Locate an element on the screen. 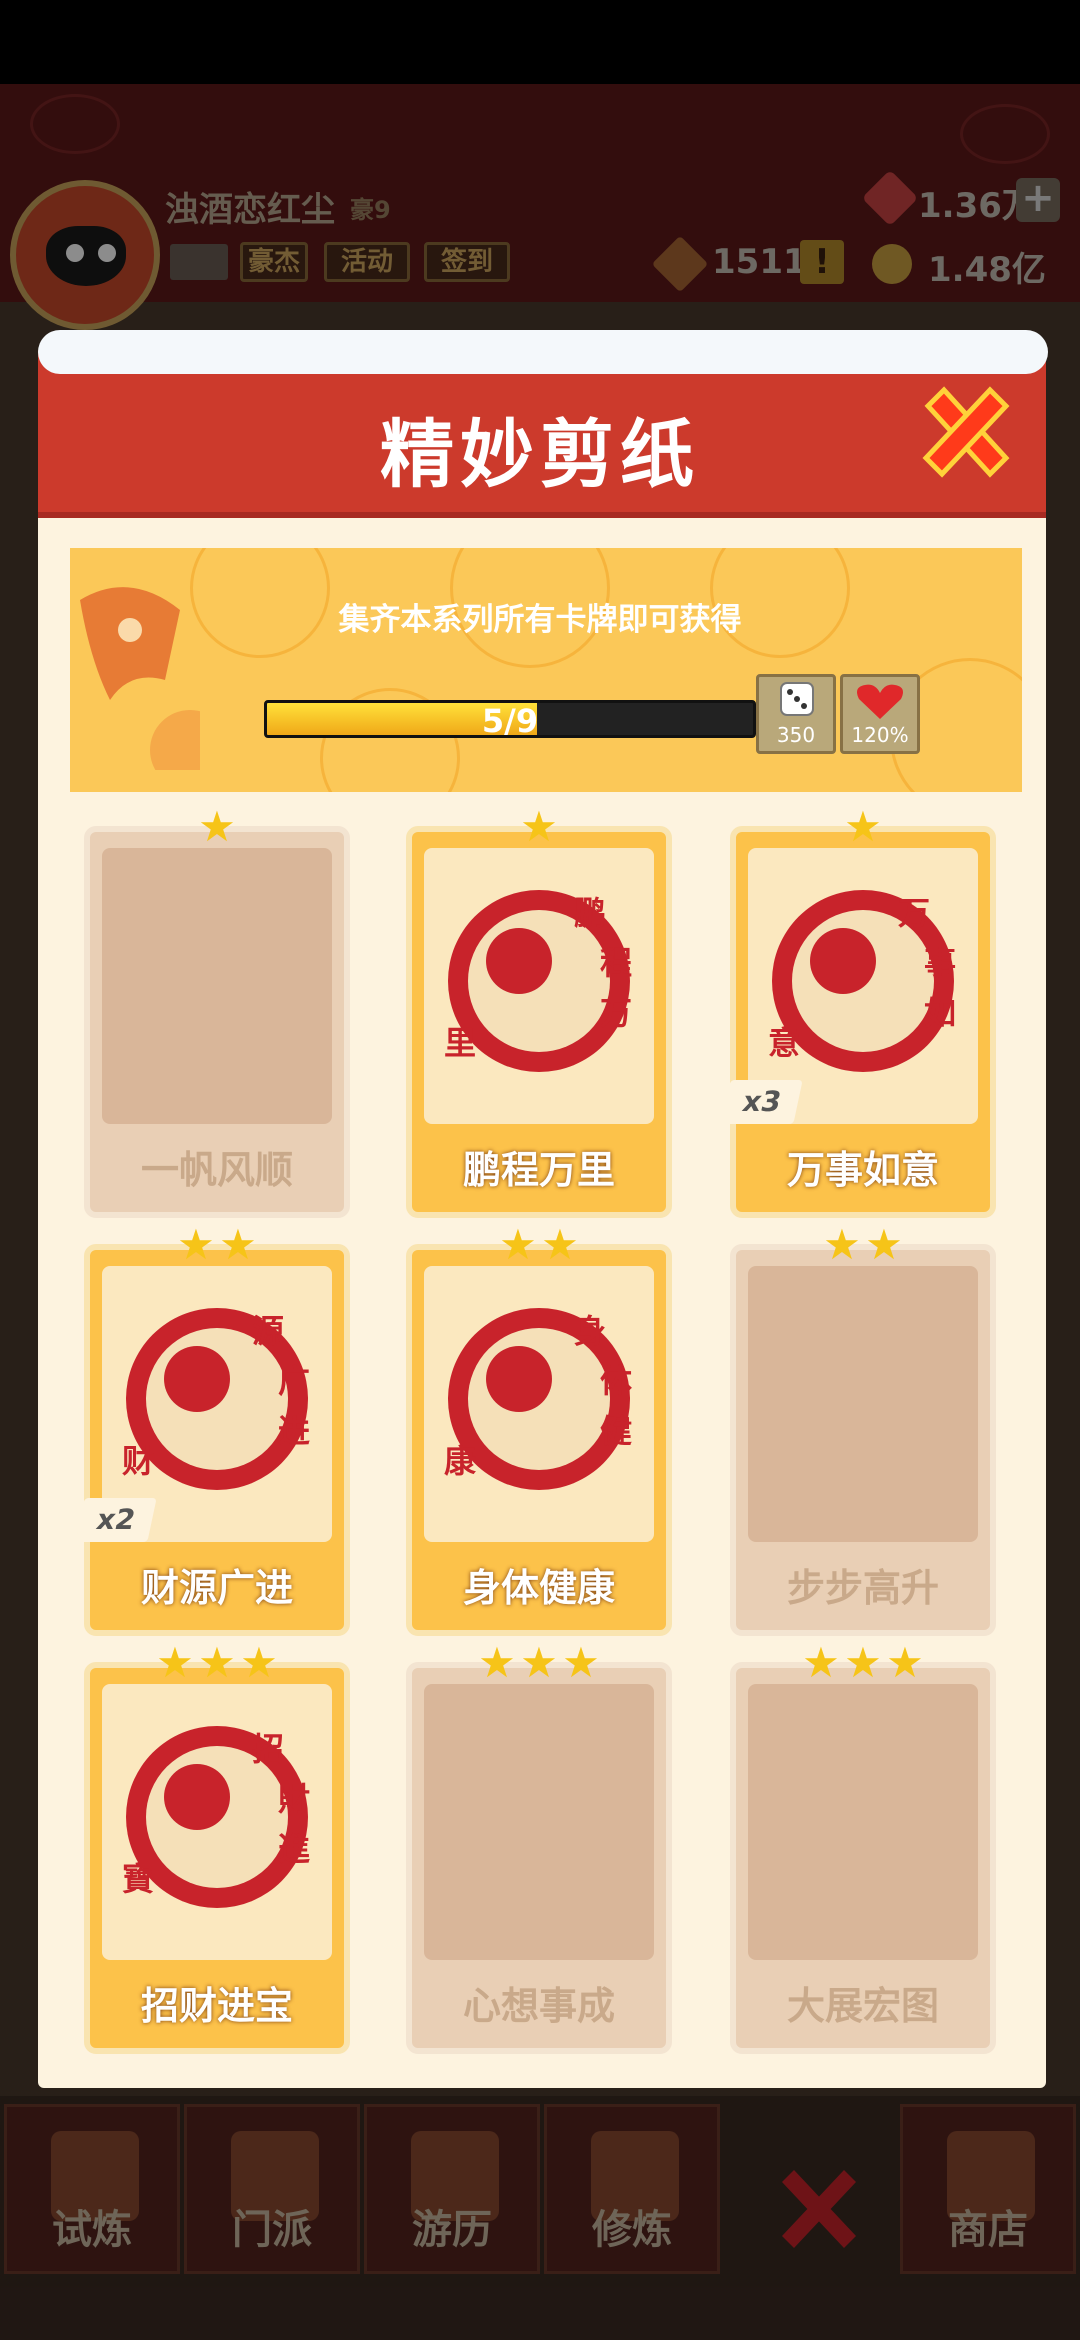 This screenshot has width=1080, height=2340. card-art: 招財進寶 is located at coordinates (217, 1822).